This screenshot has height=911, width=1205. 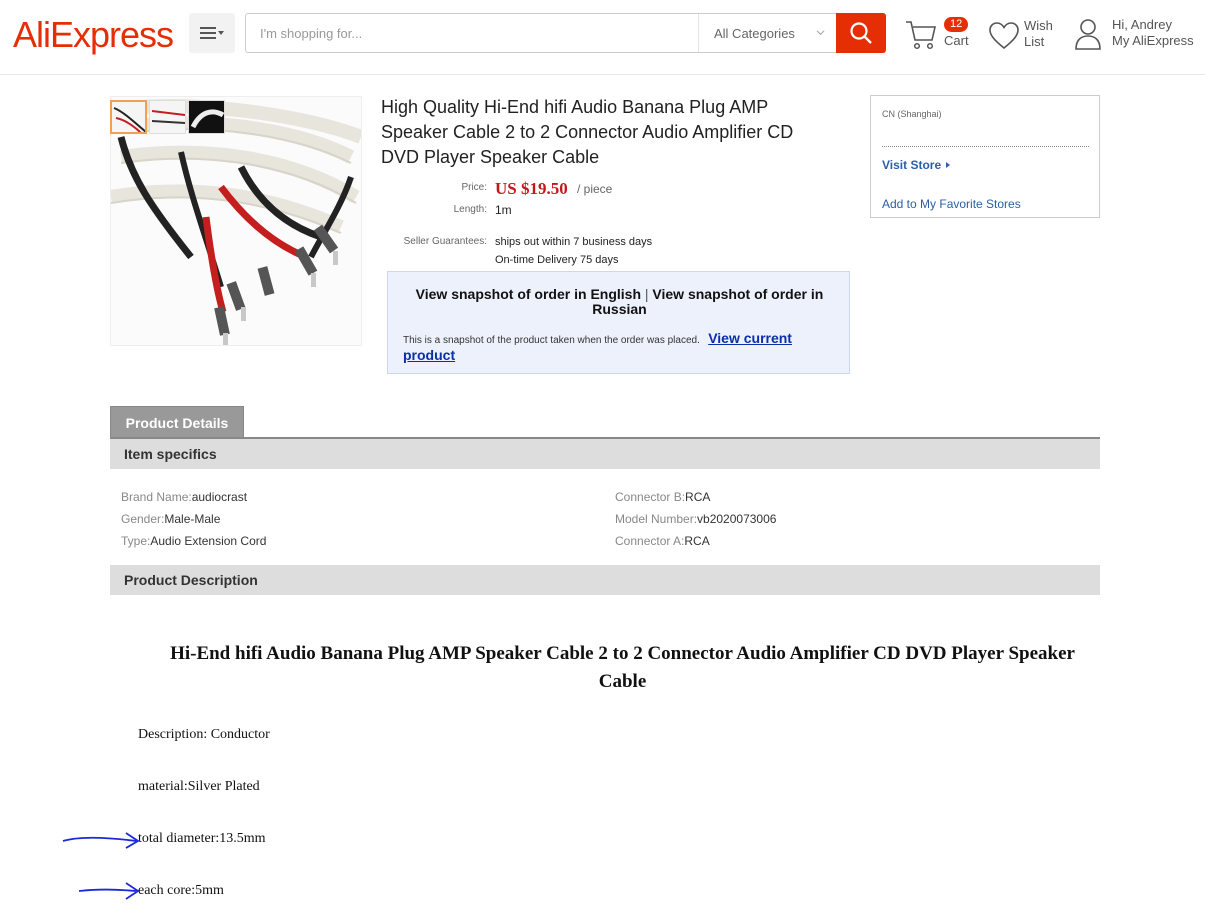 I want to click on cart-icon, so click(x=921, y=35).